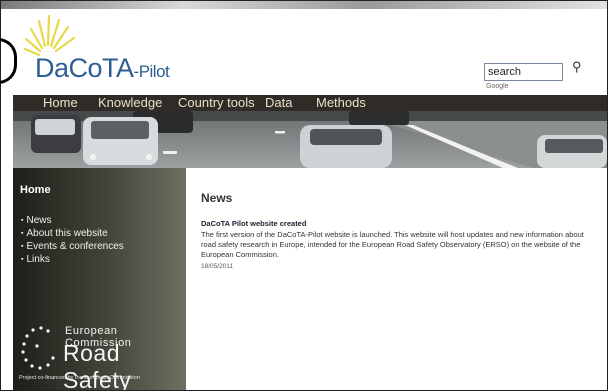  What do you see at coordinates (72, 234) in the screenshot?
I see `sidebar-item-about: About this website` at bounding box center [72, 234].